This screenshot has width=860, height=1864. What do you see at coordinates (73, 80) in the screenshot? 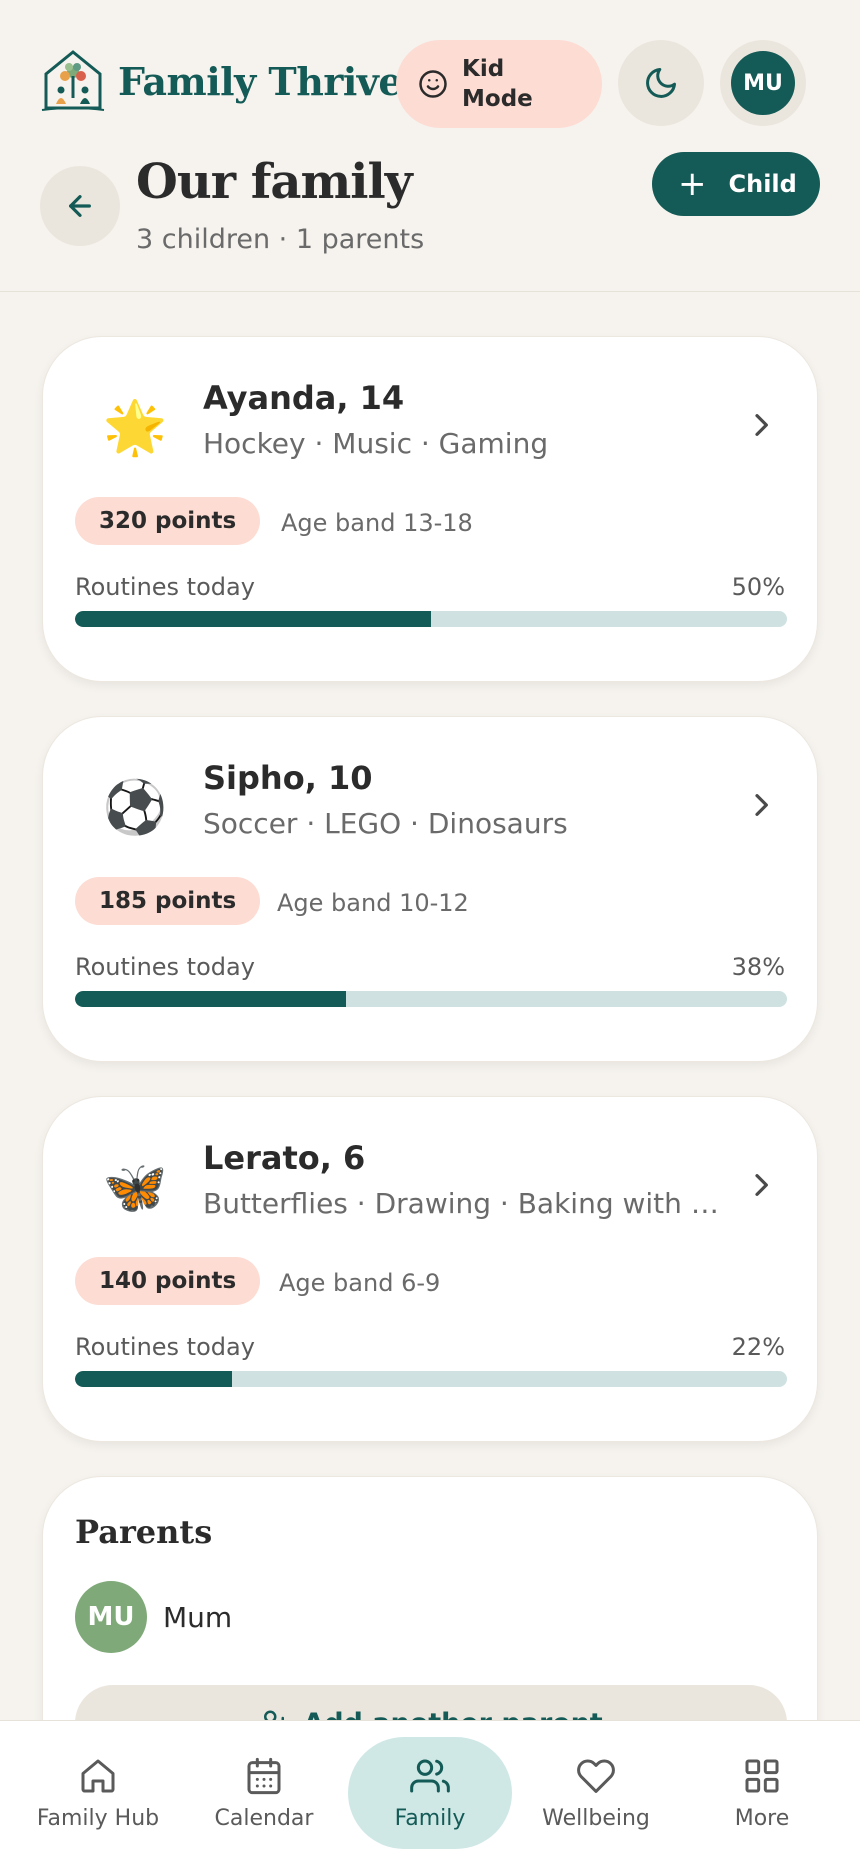
I see `family-tree-logo-icon` at bounding box center [73, 80].